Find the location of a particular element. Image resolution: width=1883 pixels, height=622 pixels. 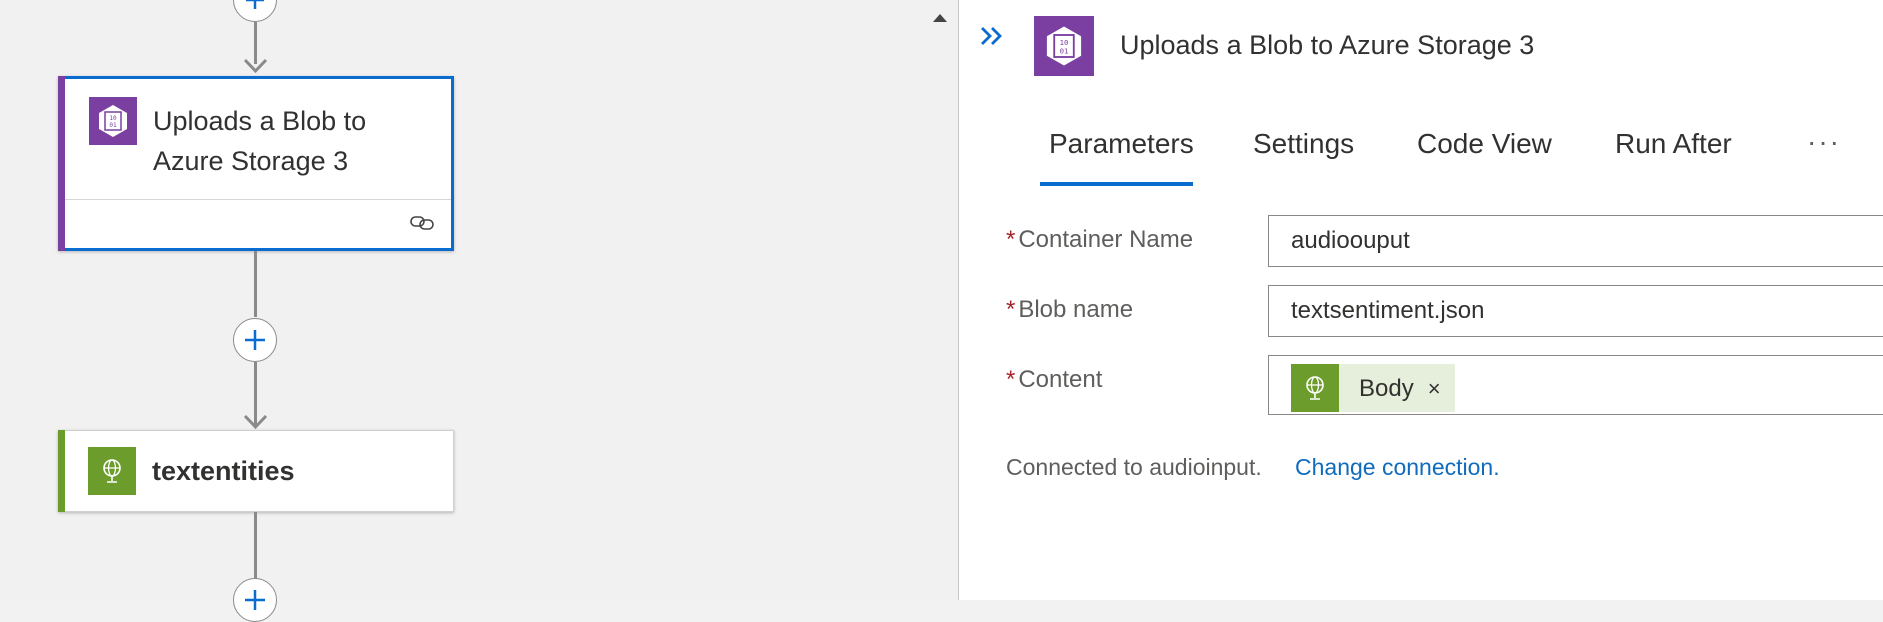

action-card-textentities: textentities is located at coordinates (256, 471).